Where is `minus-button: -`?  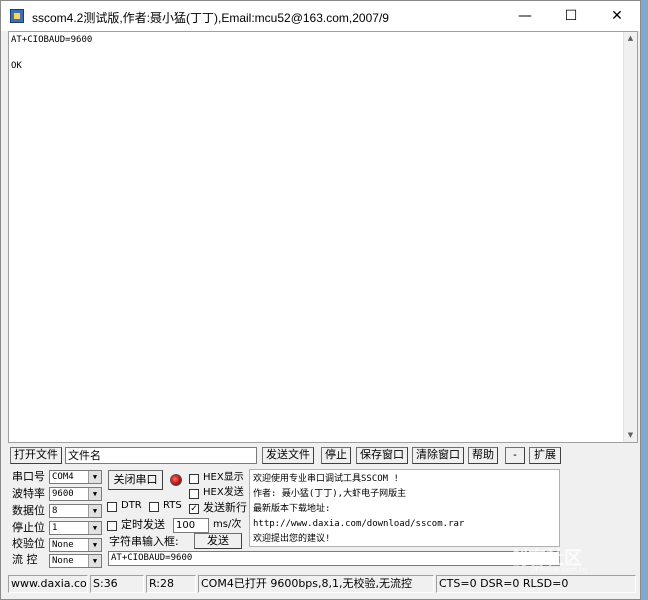 minus-button: - is located at coordinates (515, 455).